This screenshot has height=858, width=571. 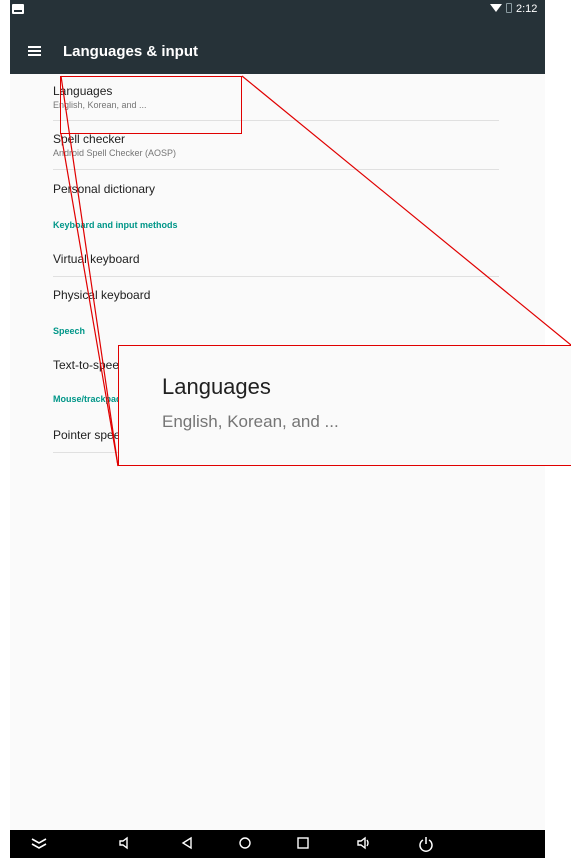 What do you see at coordinates (277, 844) in the screenshot?
I see `navigation-bar` at bounding box center [277, 844].